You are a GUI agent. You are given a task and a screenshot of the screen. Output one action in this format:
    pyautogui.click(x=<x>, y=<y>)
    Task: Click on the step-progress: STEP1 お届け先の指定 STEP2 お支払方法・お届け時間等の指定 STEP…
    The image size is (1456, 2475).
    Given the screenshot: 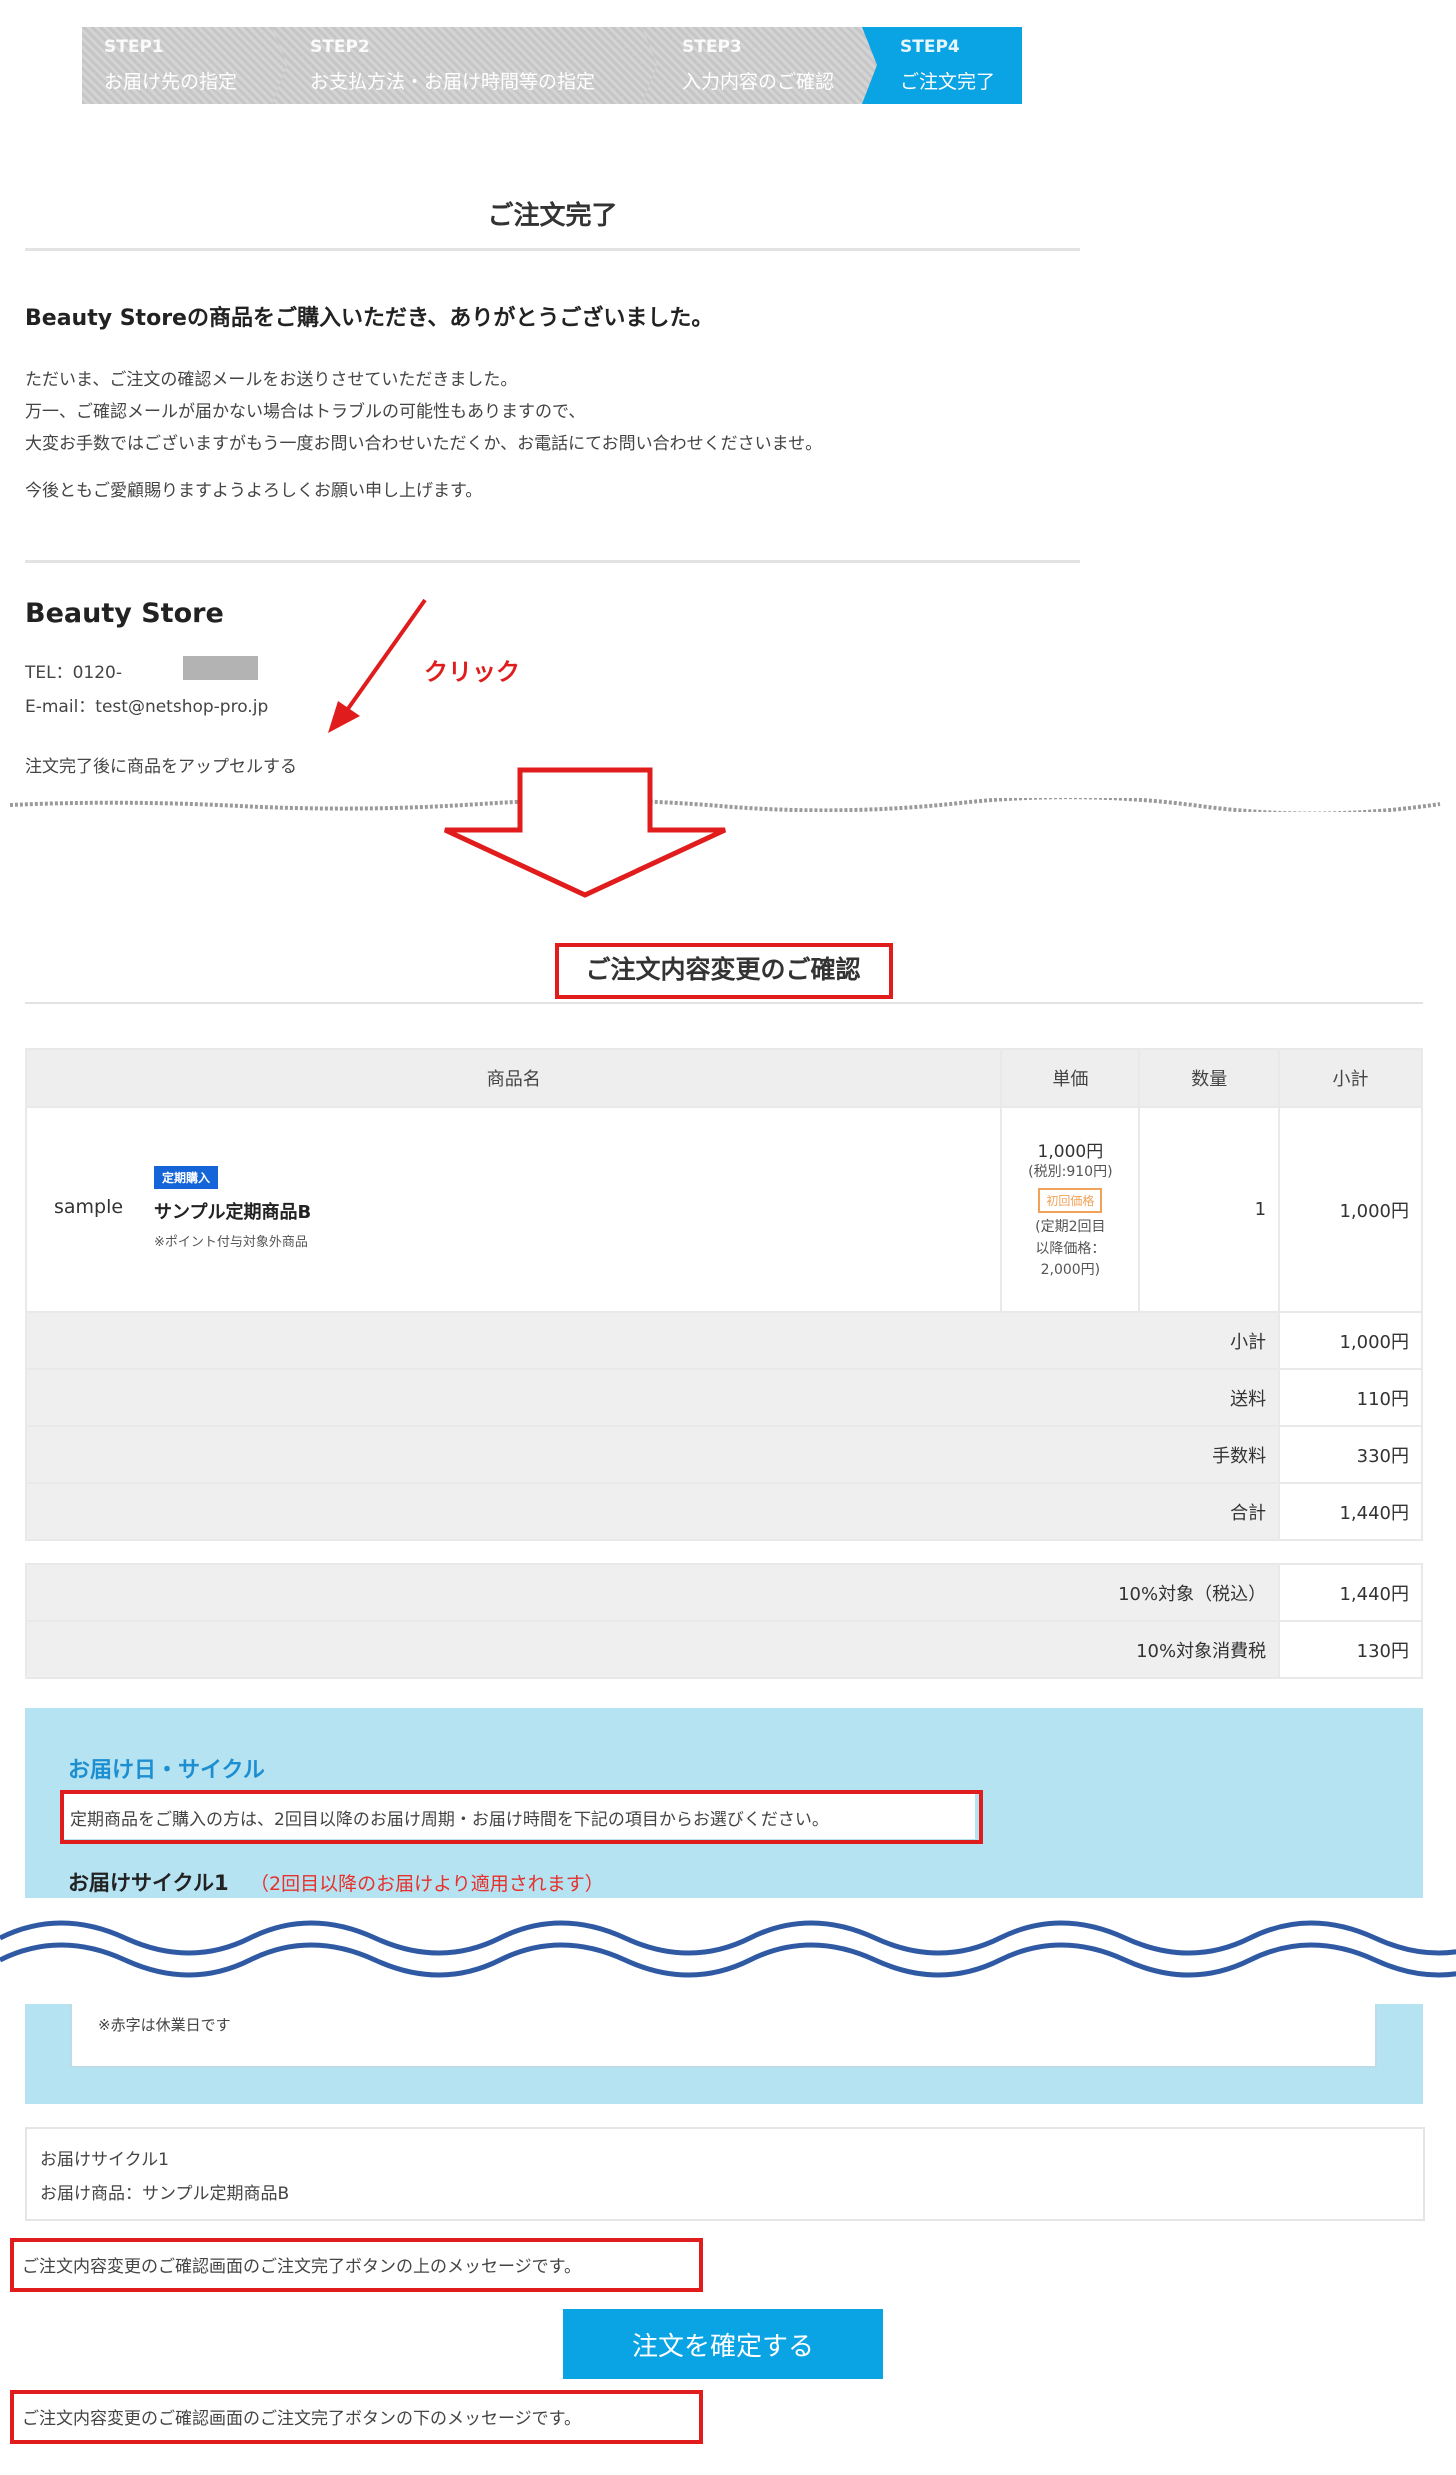 What is the action you would take?
    pyautogui.click(x=552, y=65)
    